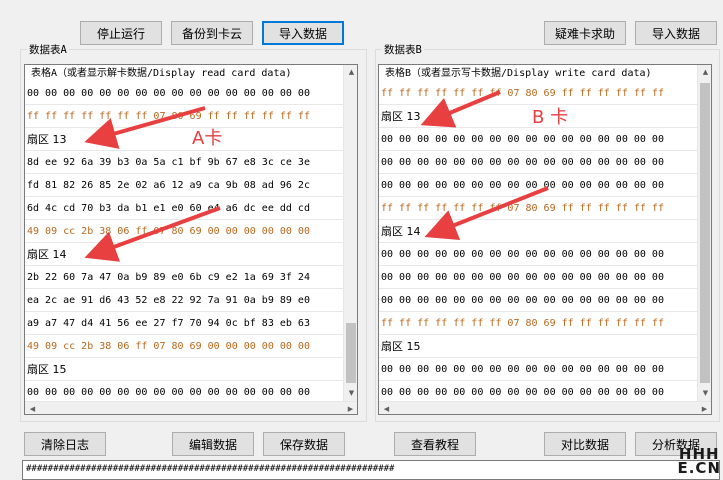 This screenshot has height=480, width=723. Describe the element at coordinates (207, 138) in the screenshot. I see `annotation-a-card: A卡` at that location.